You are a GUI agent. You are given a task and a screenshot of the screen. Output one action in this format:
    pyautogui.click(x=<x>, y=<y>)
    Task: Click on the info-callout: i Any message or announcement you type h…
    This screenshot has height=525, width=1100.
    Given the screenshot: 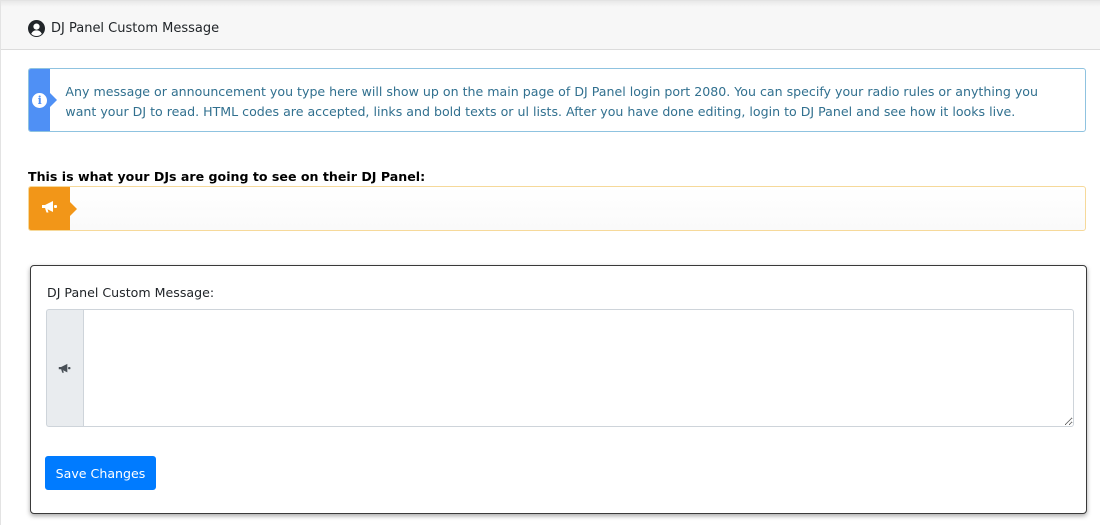 What is the action you would take?
    pyautogui.click(x=557, y=100)
    